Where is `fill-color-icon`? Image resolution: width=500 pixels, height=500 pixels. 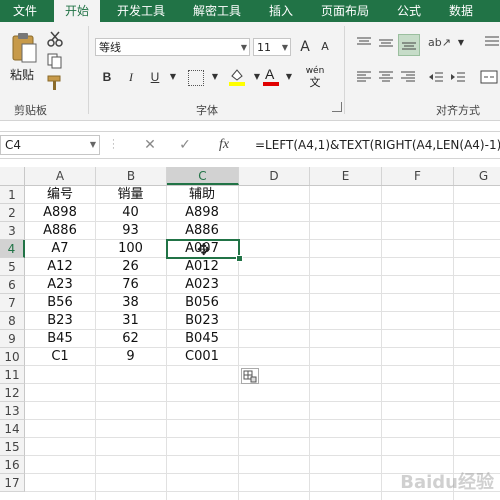 fill-color-icon is located at coordinates (237, 76).